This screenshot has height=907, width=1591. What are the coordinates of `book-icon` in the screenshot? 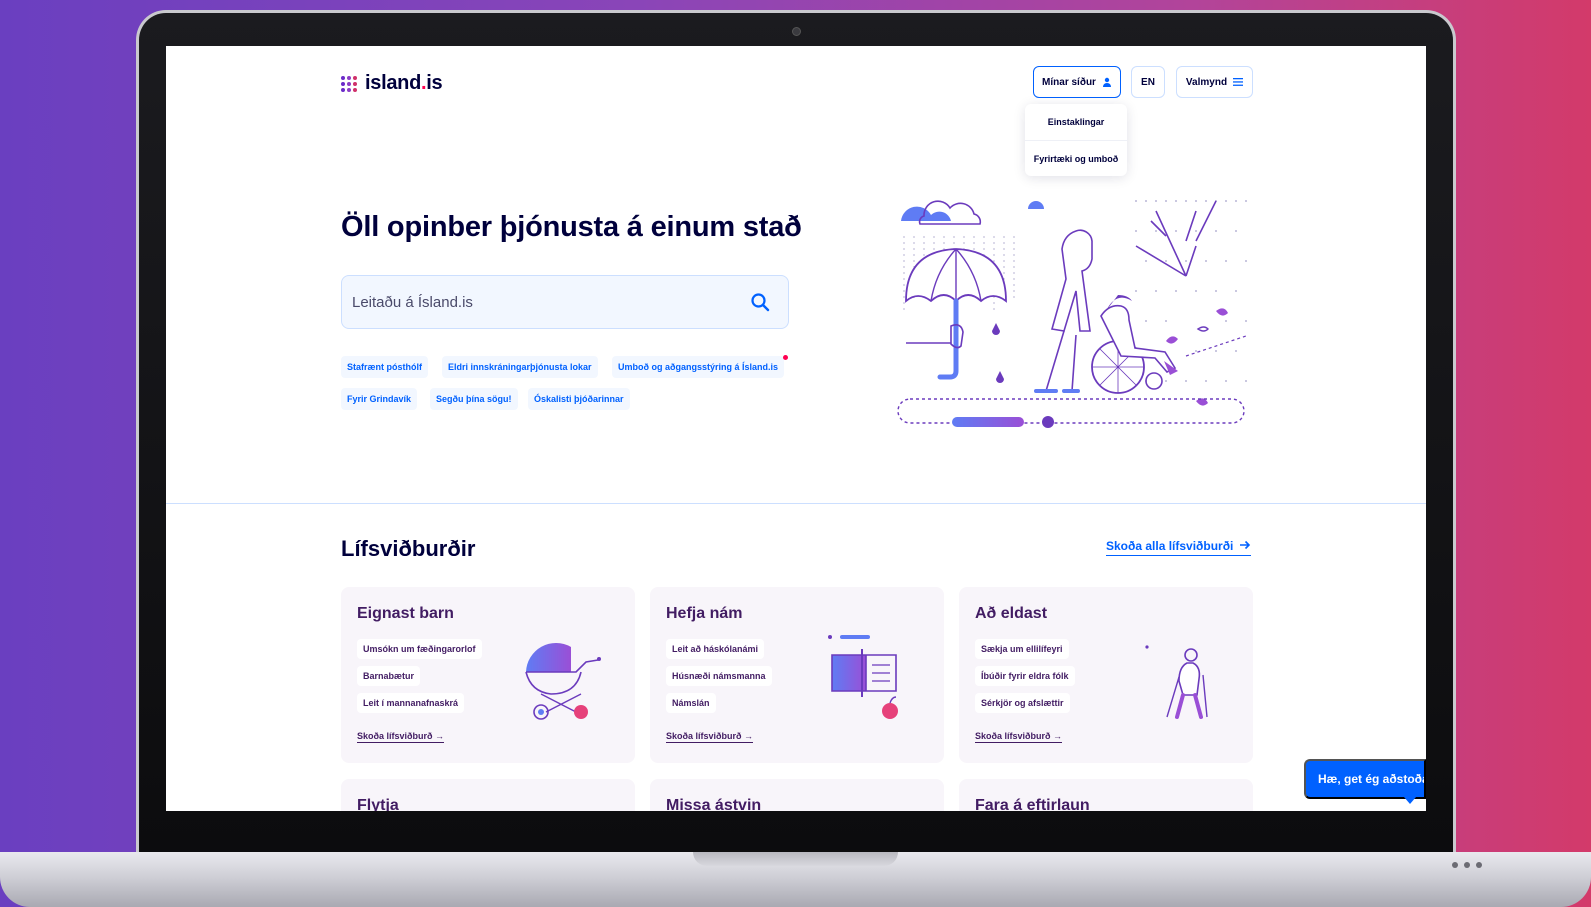 It's located at (863, 677).